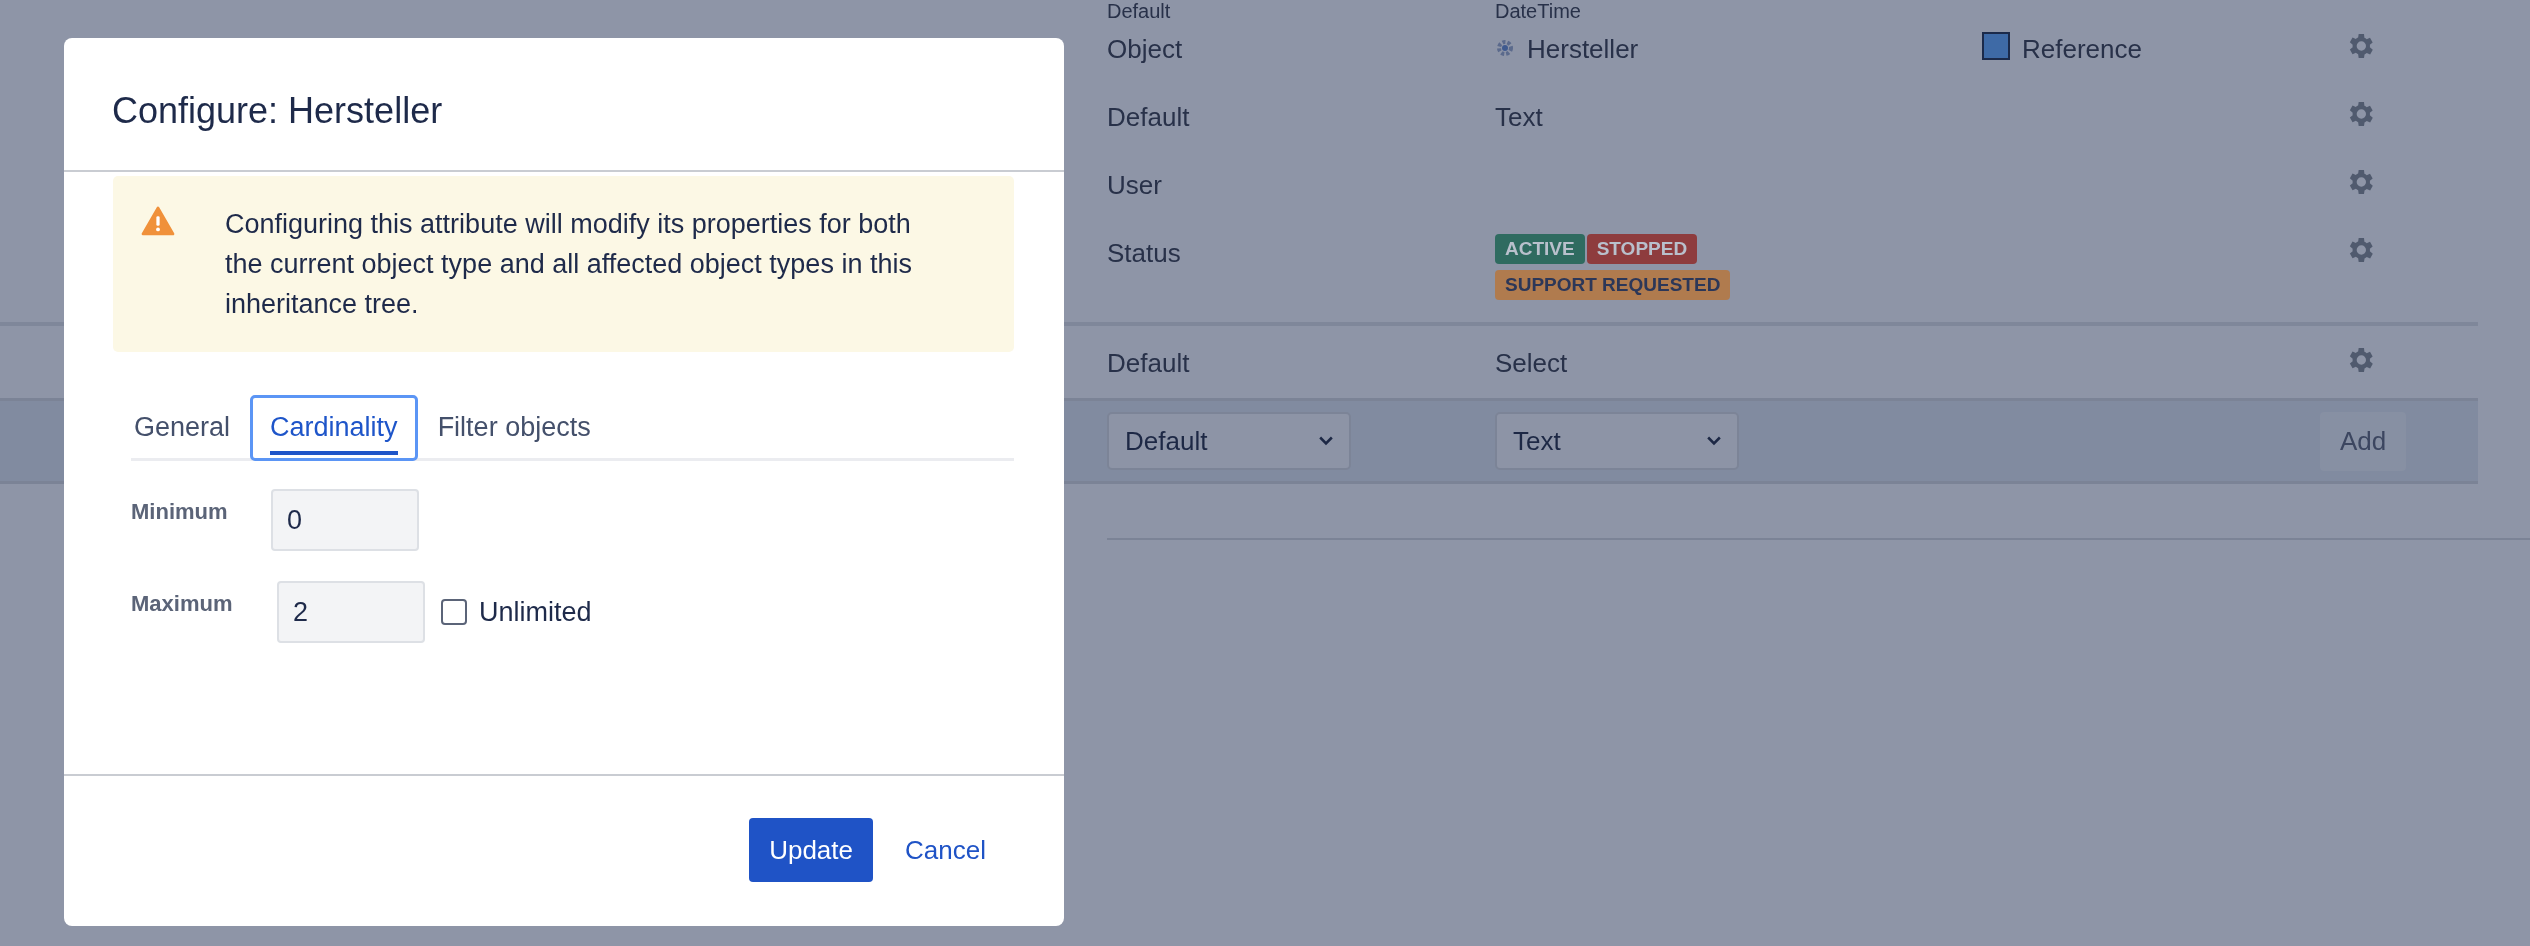 This screenshot has width=2530, height=946. I want to click on attribute-value: Text, so click(1519, 117).